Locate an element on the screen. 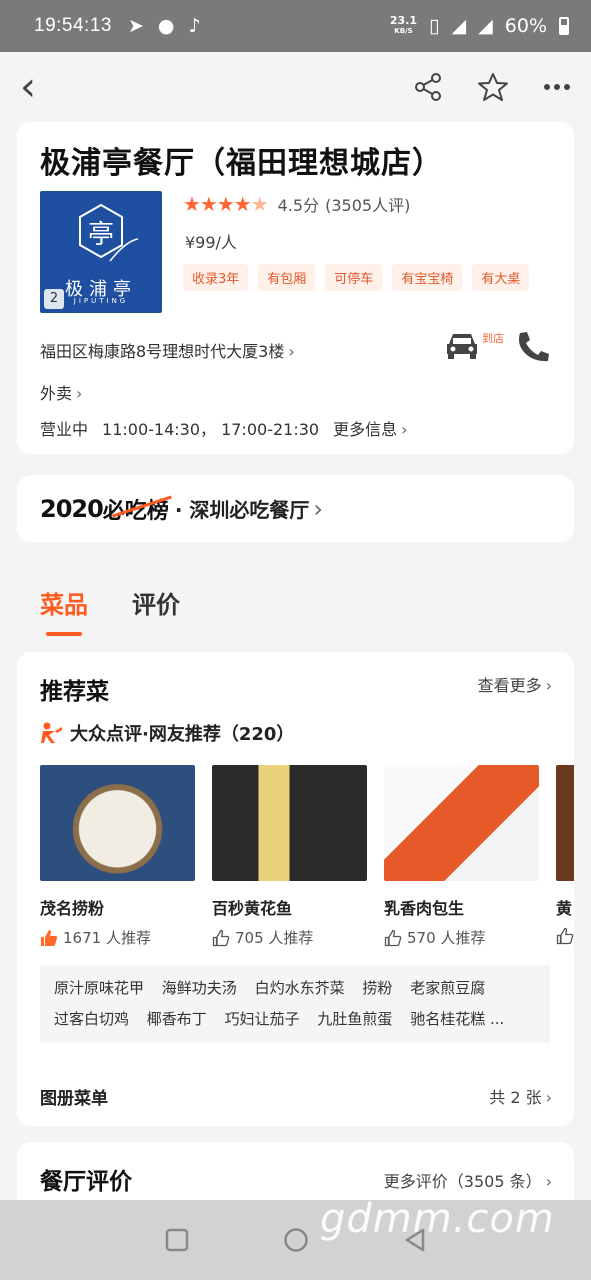 Image resolution: width=591 pixels, height=1280 pixels. hours-text: 11:00-14:30， 17:00-21:30 is located at coordinates (211, 429).